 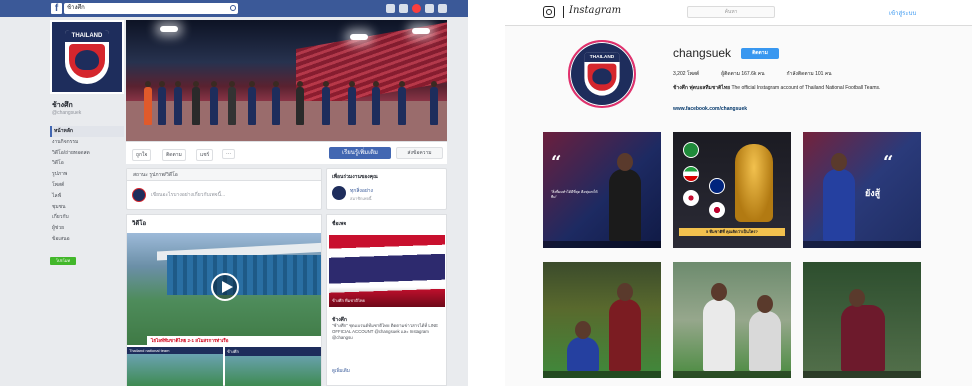 I want to click on nav-item-community: ชุมชน, so click(x=87, y=207).